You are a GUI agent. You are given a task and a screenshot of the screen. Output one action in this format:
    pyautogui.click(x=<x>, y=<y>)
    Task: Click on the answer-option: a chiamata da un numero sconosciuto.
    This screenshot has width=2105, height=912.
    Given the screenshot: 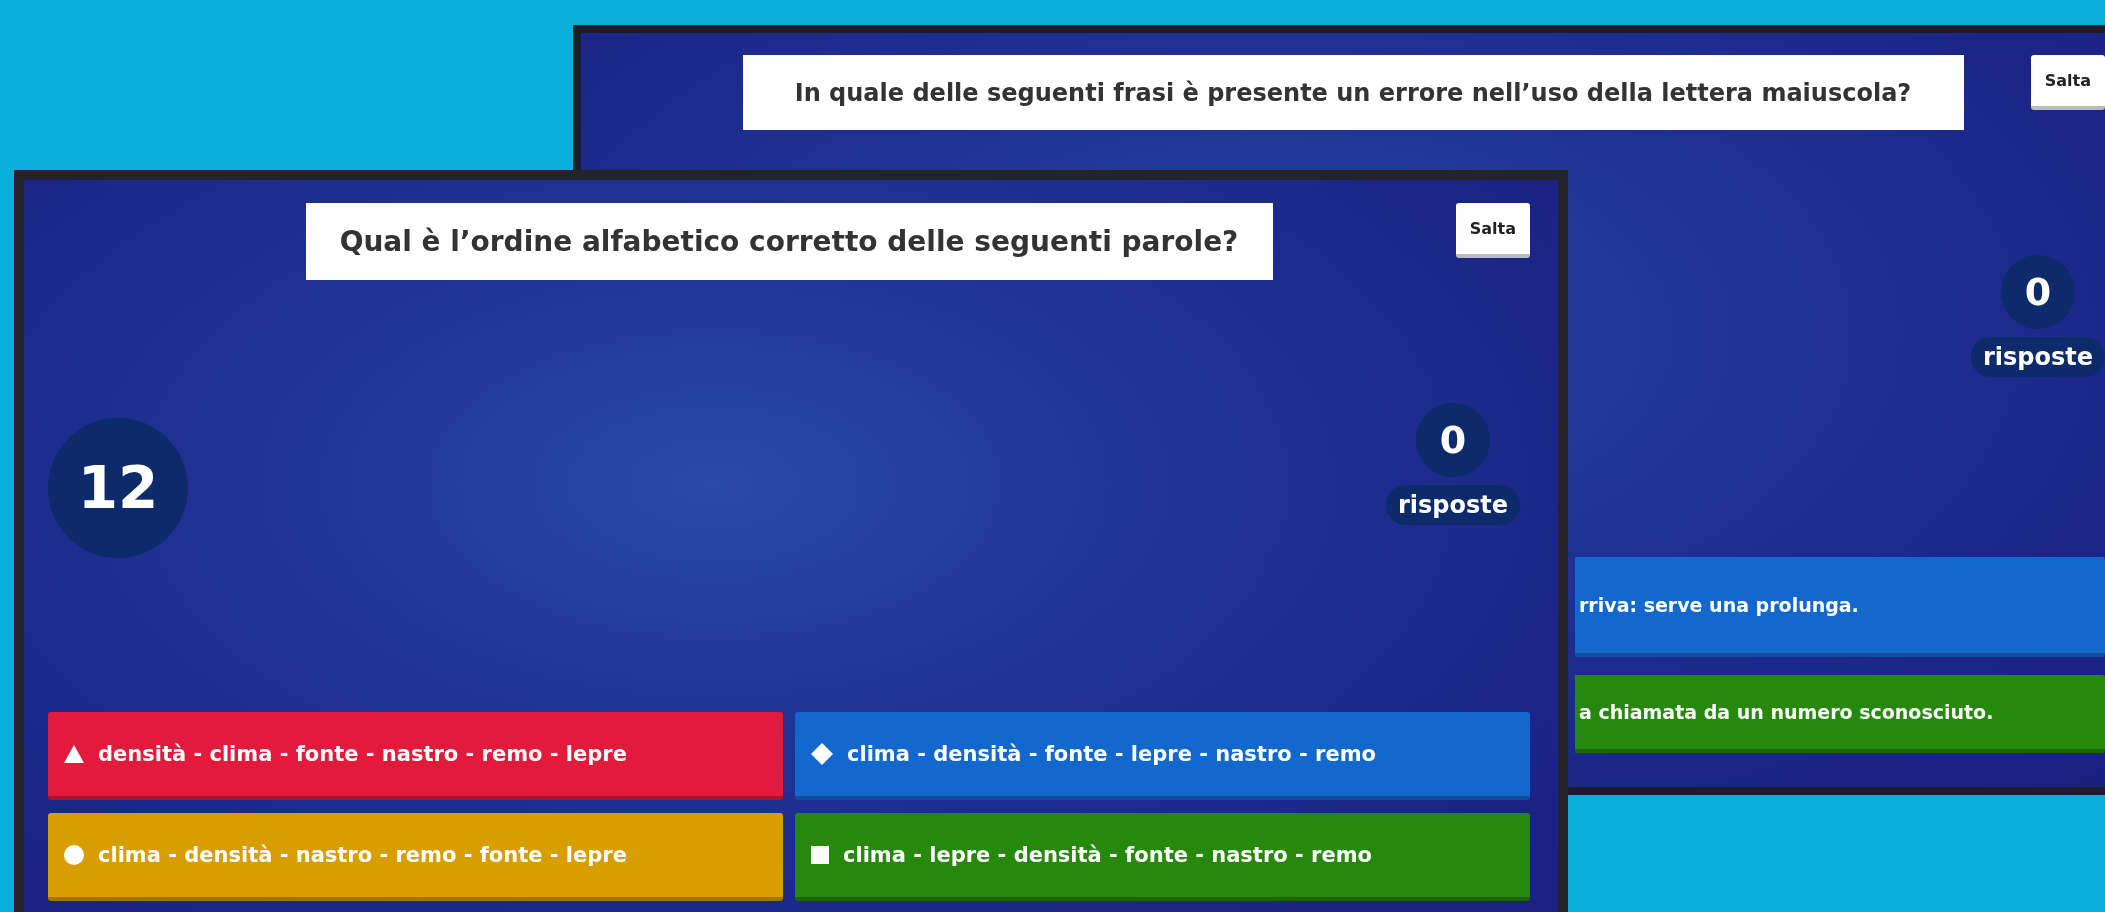 What is the action you would take?
    pyautogui.click(x=1840, y=714)
    